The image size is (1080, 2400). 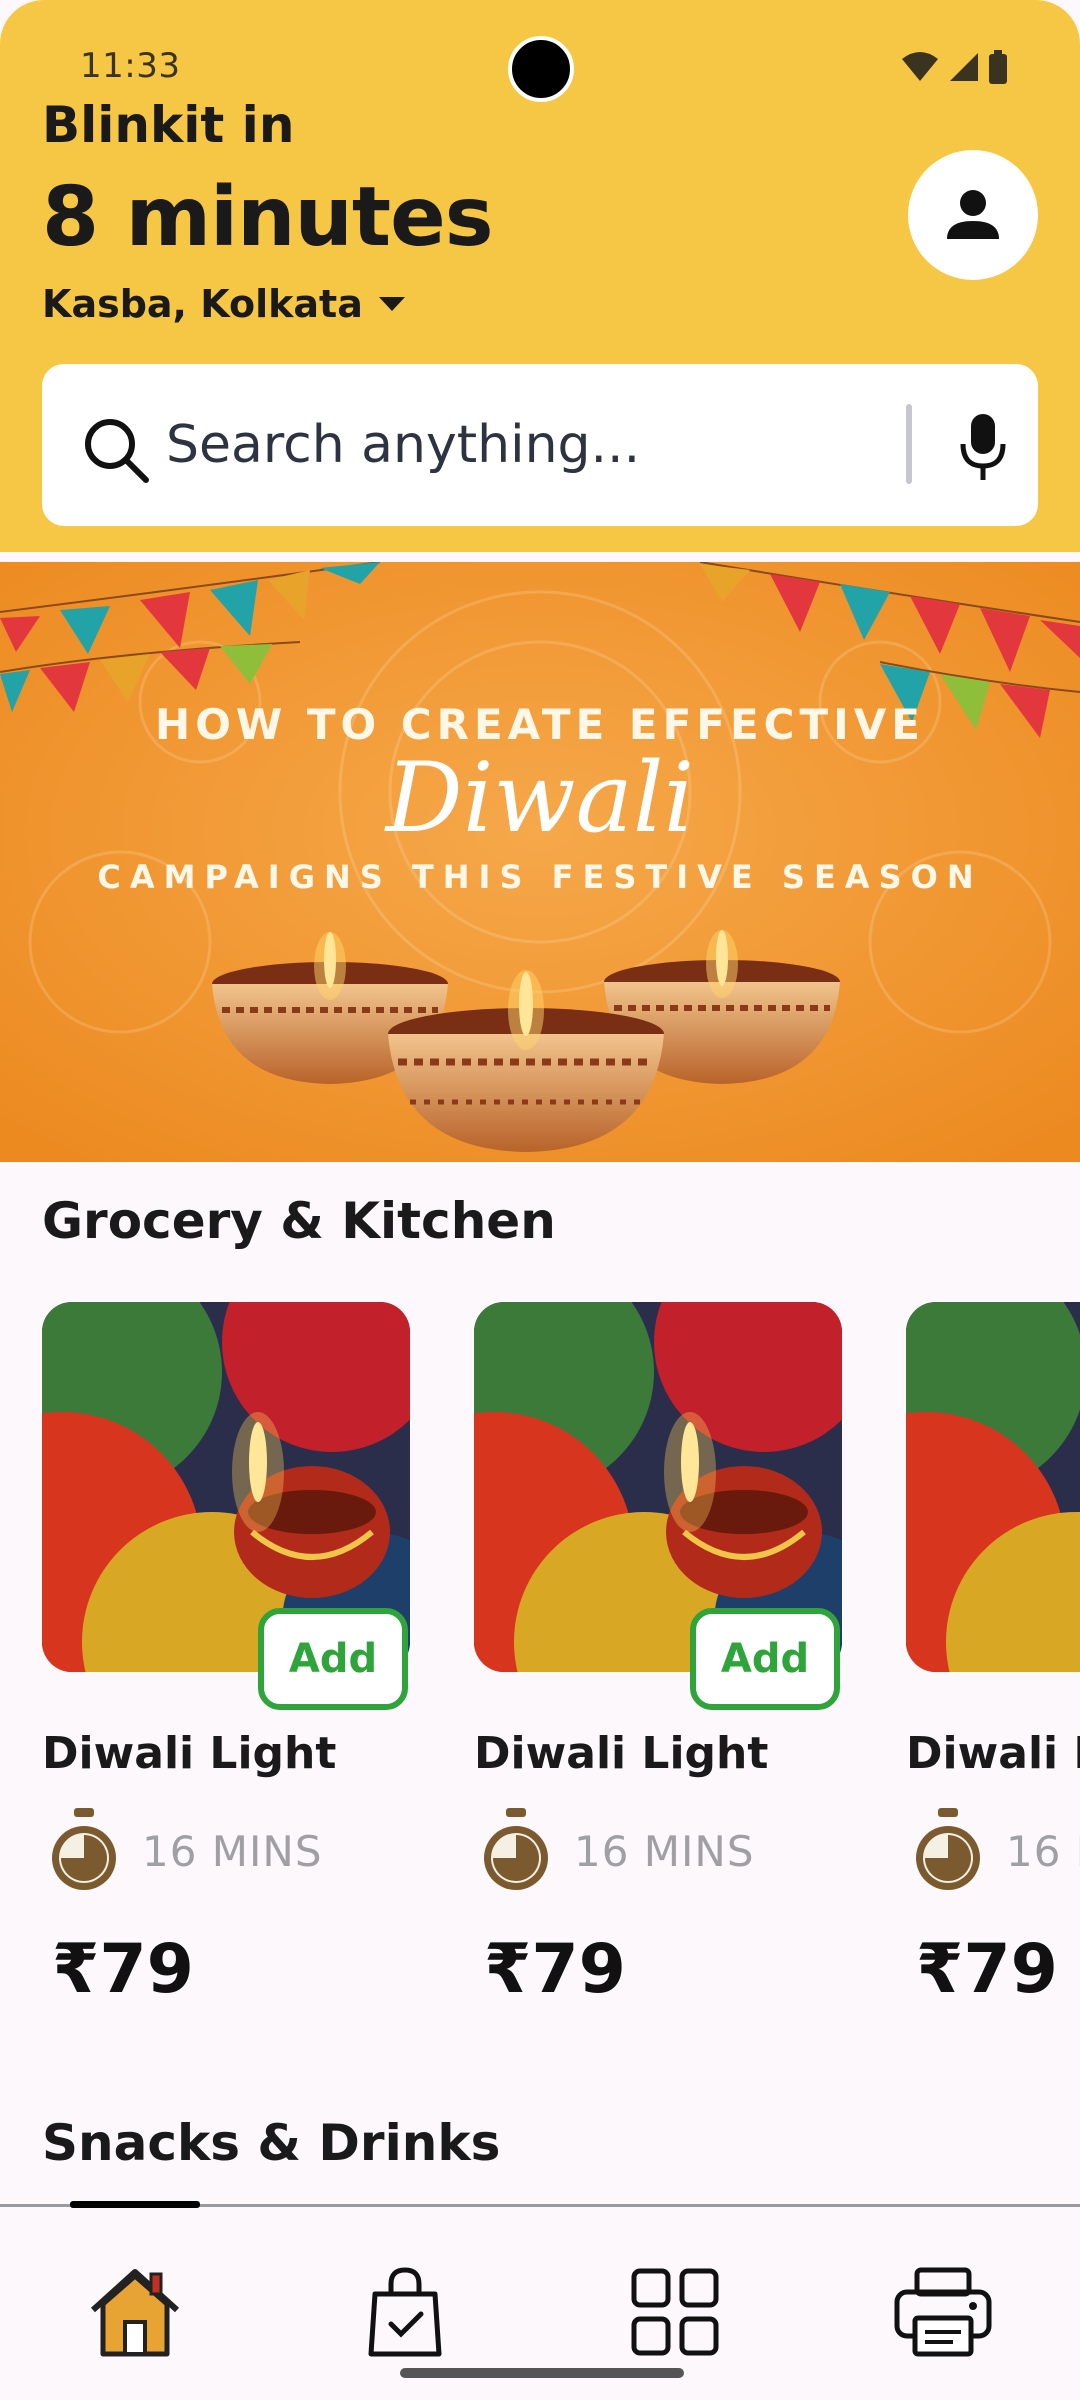 What do you see at coordinates (541, 69) in the screenshot?
I see `camera-cutout` at bounding box center [541, 69].